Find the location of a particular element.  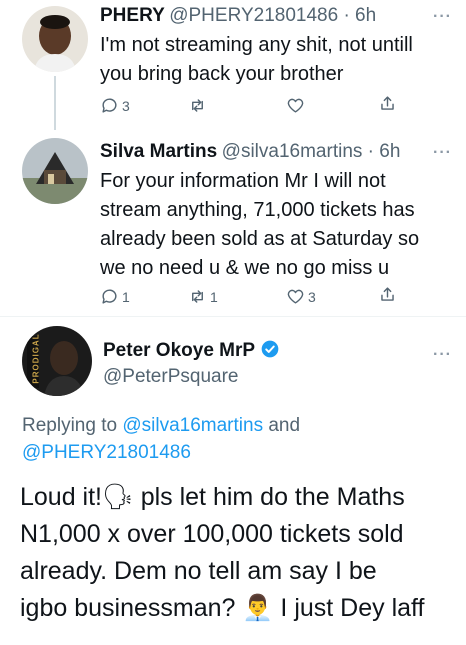

display-name: PHERY is located at coordinates (132, 15).